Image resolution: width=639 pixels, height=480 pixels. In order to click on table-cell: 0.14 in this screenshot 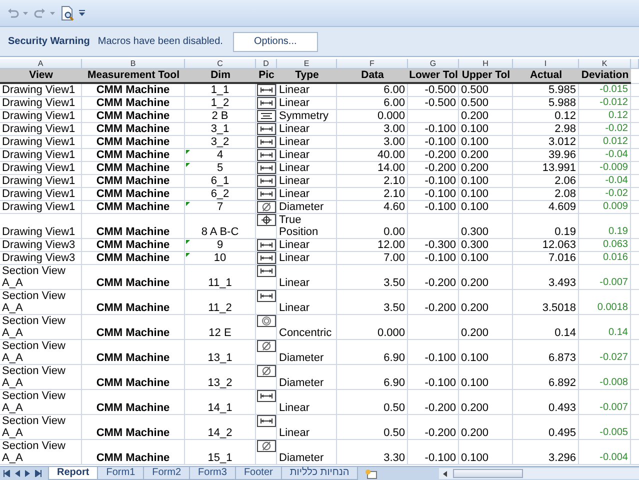, I will do `click(605, 327)`.